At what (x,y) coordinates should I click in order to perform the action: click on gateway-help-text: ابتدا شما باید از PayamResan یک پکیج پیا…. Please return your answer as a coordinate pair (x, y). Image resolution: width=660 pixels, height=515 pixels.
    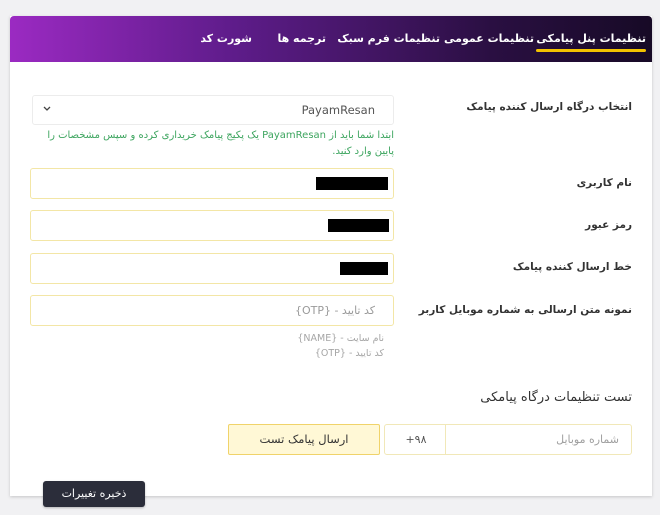
    Looking at the image, I should click on (220, 143).